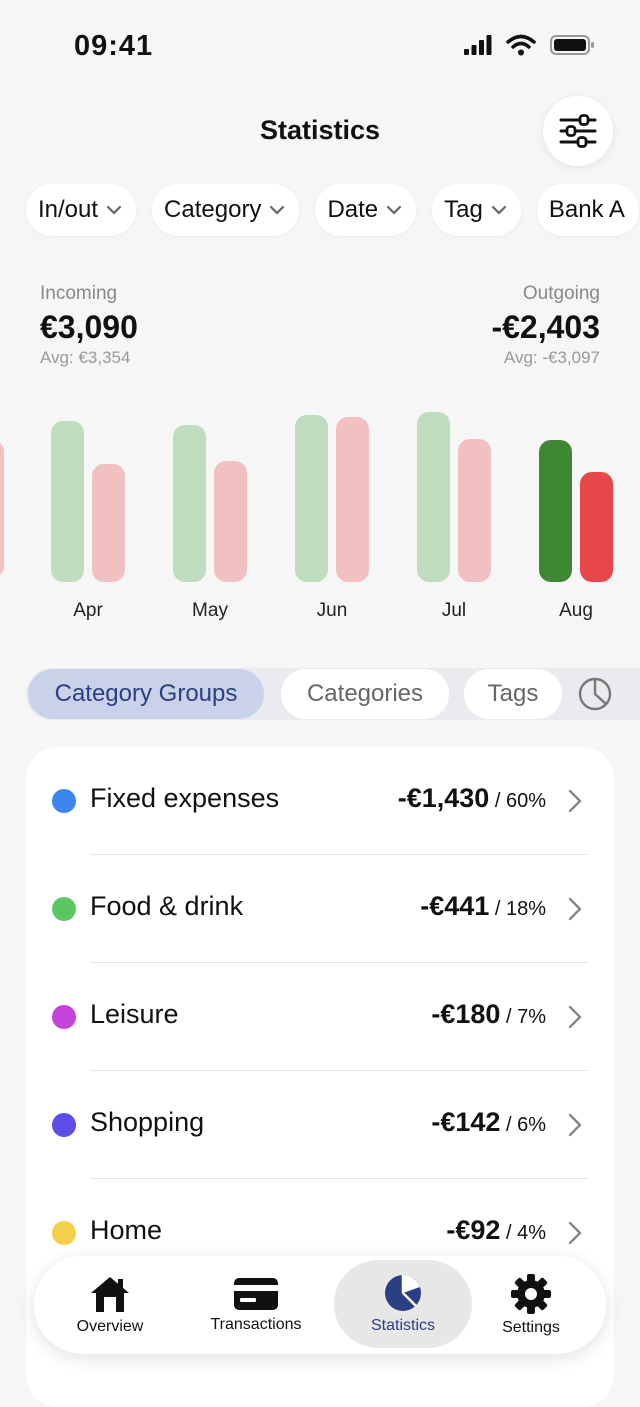 This screenshot has height=1407, width=640. Describe the element at coordinates (551, 357) in the screenshot. I see `outgoing-average: Avg: -€3,097` at that location.